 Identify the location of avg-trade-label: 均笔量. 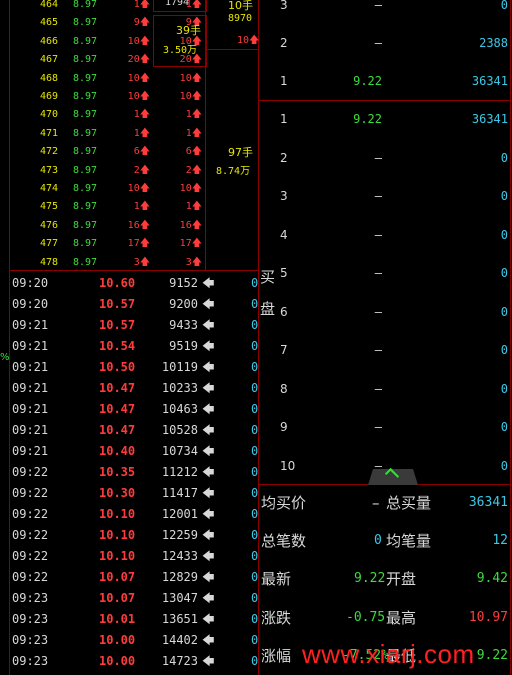
(409, 541).